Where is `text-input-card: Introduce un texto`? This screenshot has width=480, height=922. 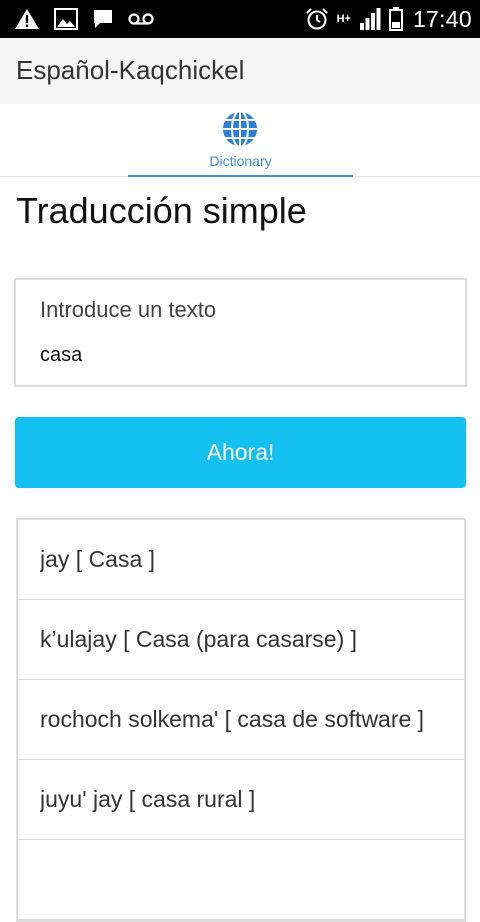 text-input-card: Introduce un texto is located at coordinates (240, 332).